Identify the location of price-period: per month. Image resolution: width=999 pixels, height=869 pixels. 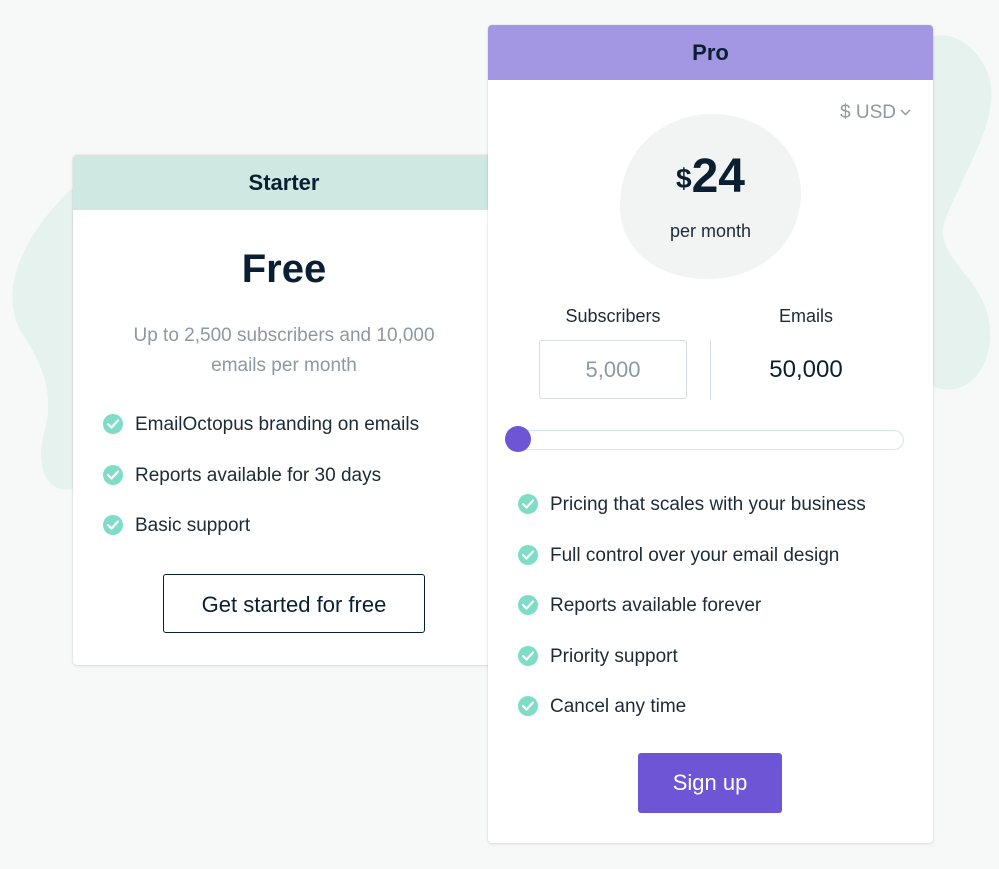
(710, 231).